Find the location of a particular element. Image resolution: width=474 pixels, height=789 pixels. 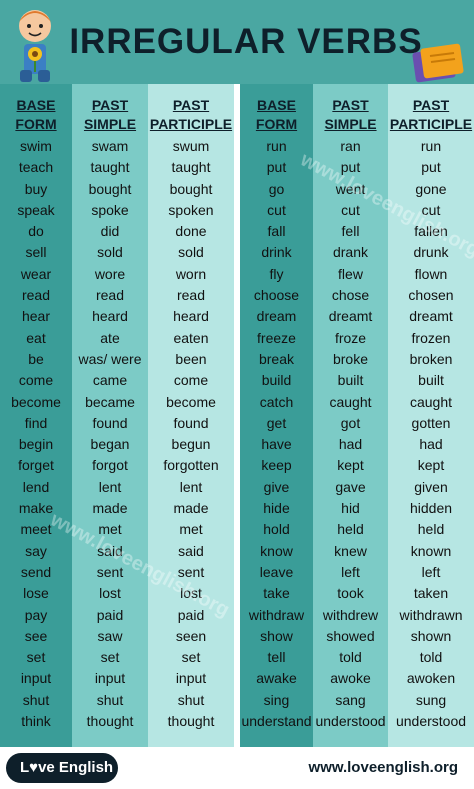

verb-cell: send is located at coordinates (36, 571).